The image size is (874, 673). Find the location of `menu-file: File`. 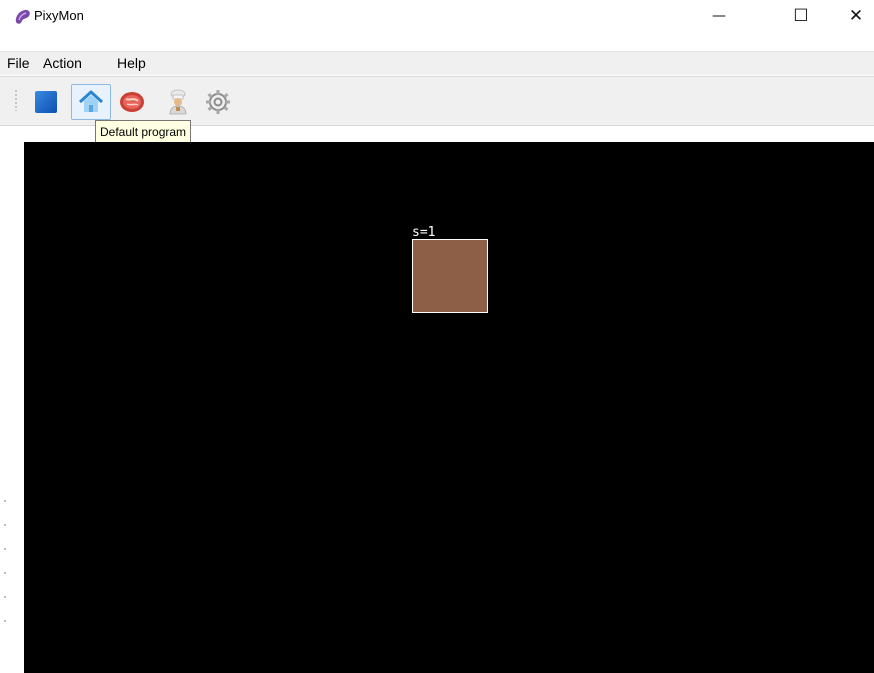

menu-file: File is located at coordinates (18, 63).